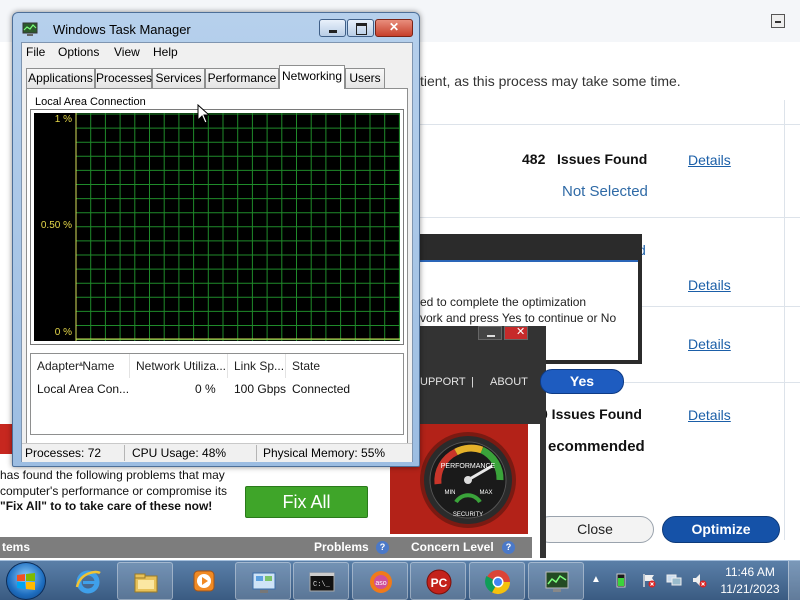 The image size is (800, 600). What do you see at coordinates (306, 502) in the screenshot?
I see `fix-all-button: Fix All` at bounding box center [306, 502].